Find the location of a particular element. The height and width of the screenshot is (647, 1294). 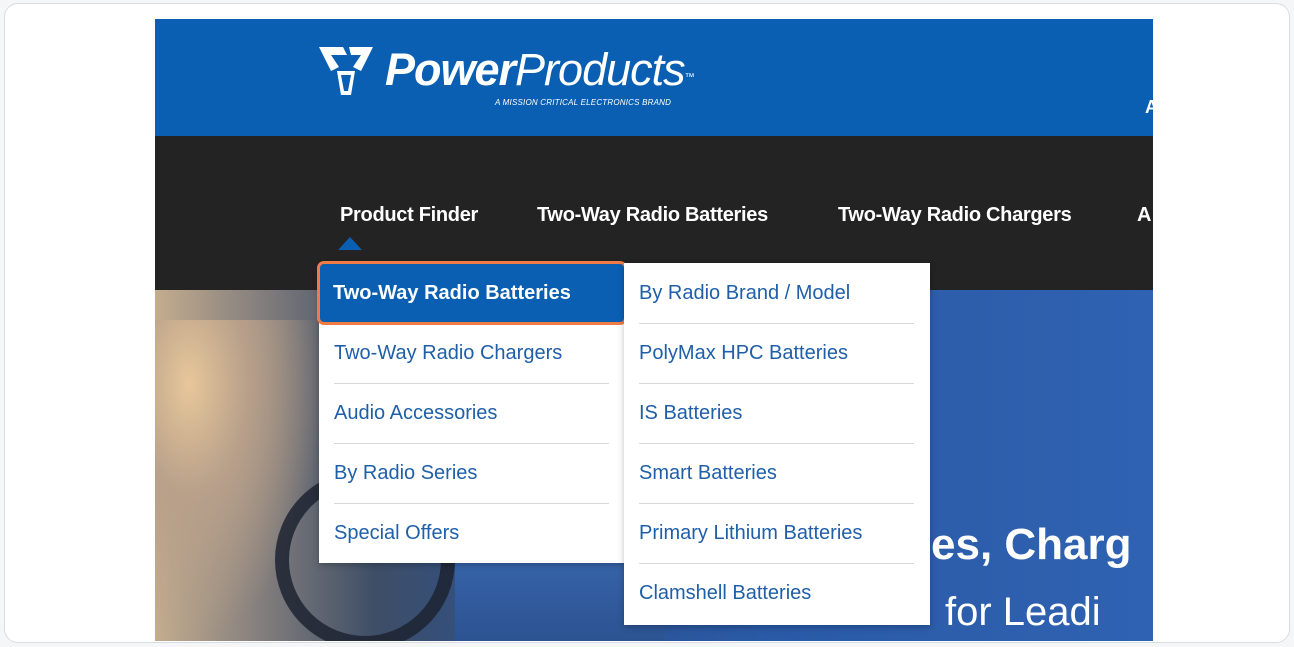

nav-item-partial: A is located at coordinates (1144, 215).